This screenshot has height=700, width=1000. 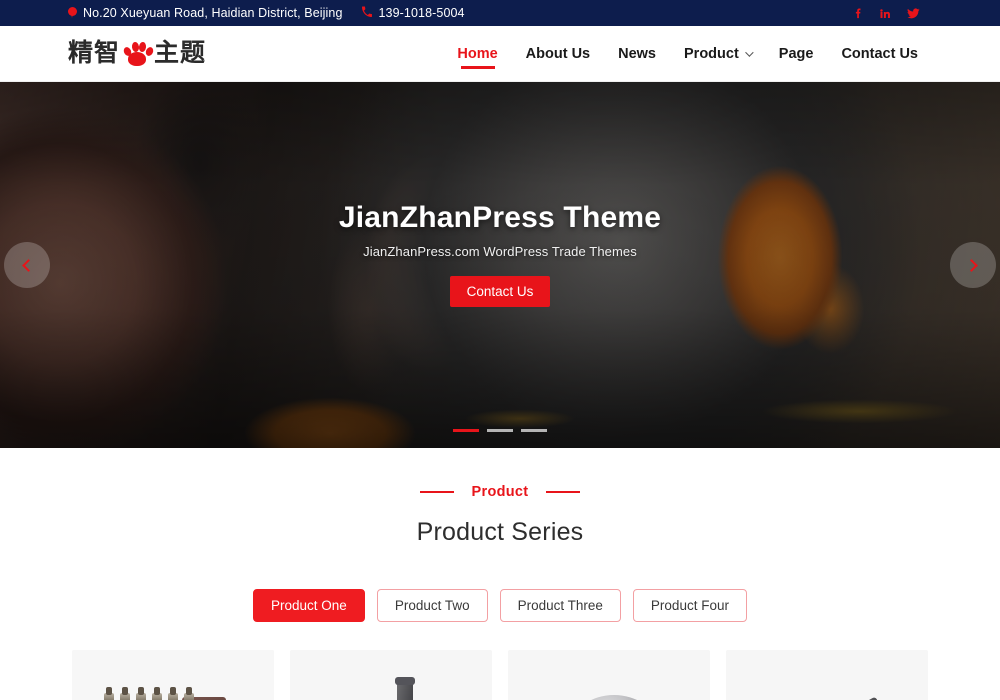 What do you see at coordinates (689, 605) in the screenshot?
I see `tab-product-four: Product Four` at bounding box center [689, 605].